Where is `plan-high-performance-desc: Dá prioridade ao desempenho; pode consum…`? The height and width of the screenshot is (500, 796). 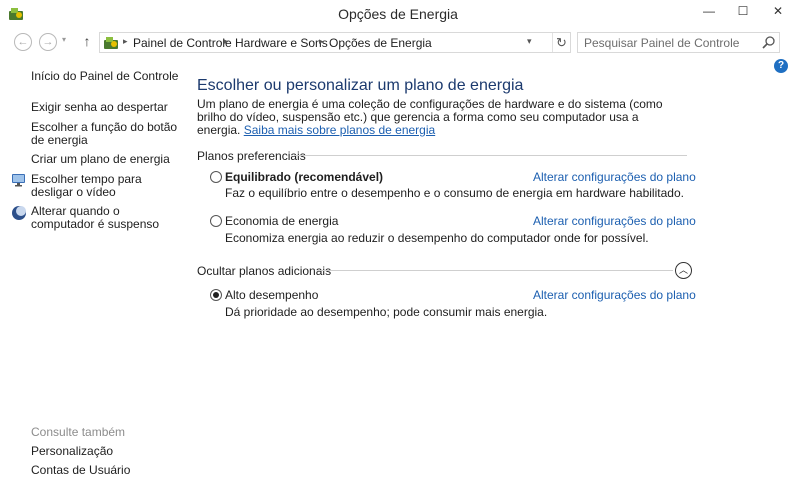 plan-high-performance-desc: Dá prioridade ao desempenho; pode consum… is located at coordinates (386, 312).